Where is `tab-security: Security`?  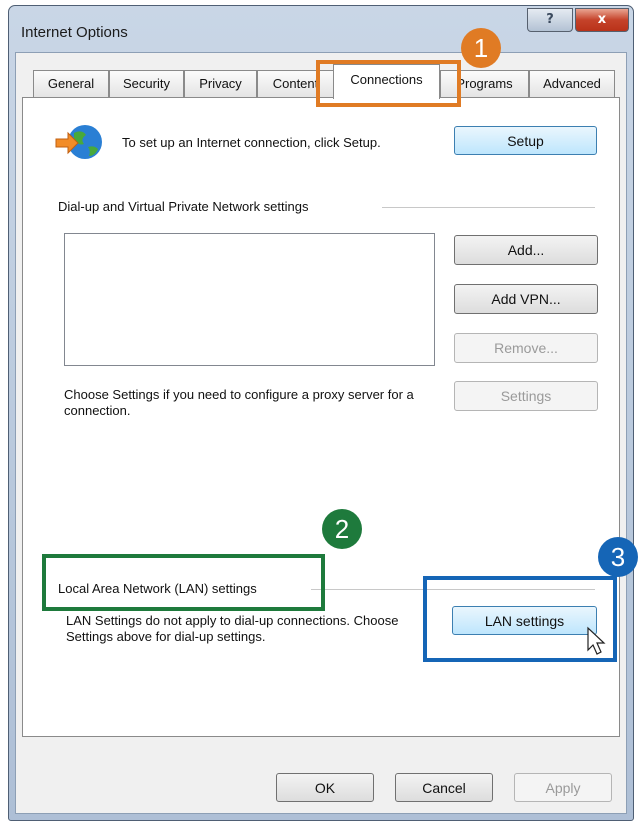
tab-security: Security is located at coordinates (146, 83).